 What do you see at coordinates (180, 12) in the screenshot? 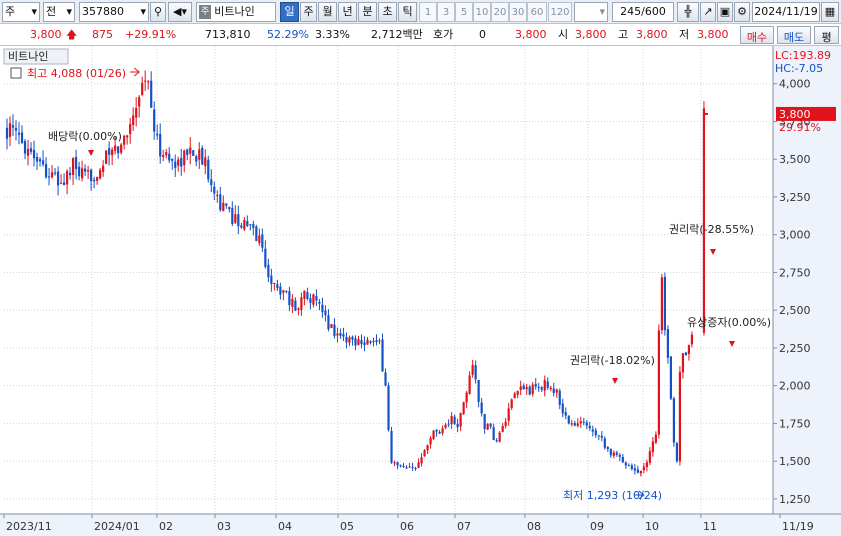
I see `sound-button: ◀▾` at bounding box center [180, 12].